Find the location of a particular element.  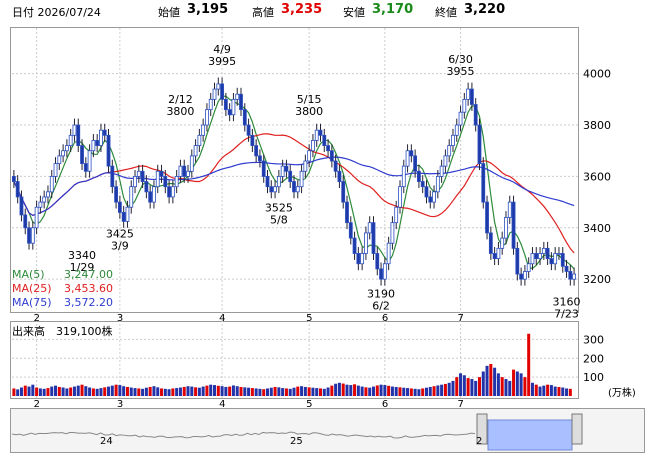

x-tick-label: 5 is located at coordinates (309, 318).